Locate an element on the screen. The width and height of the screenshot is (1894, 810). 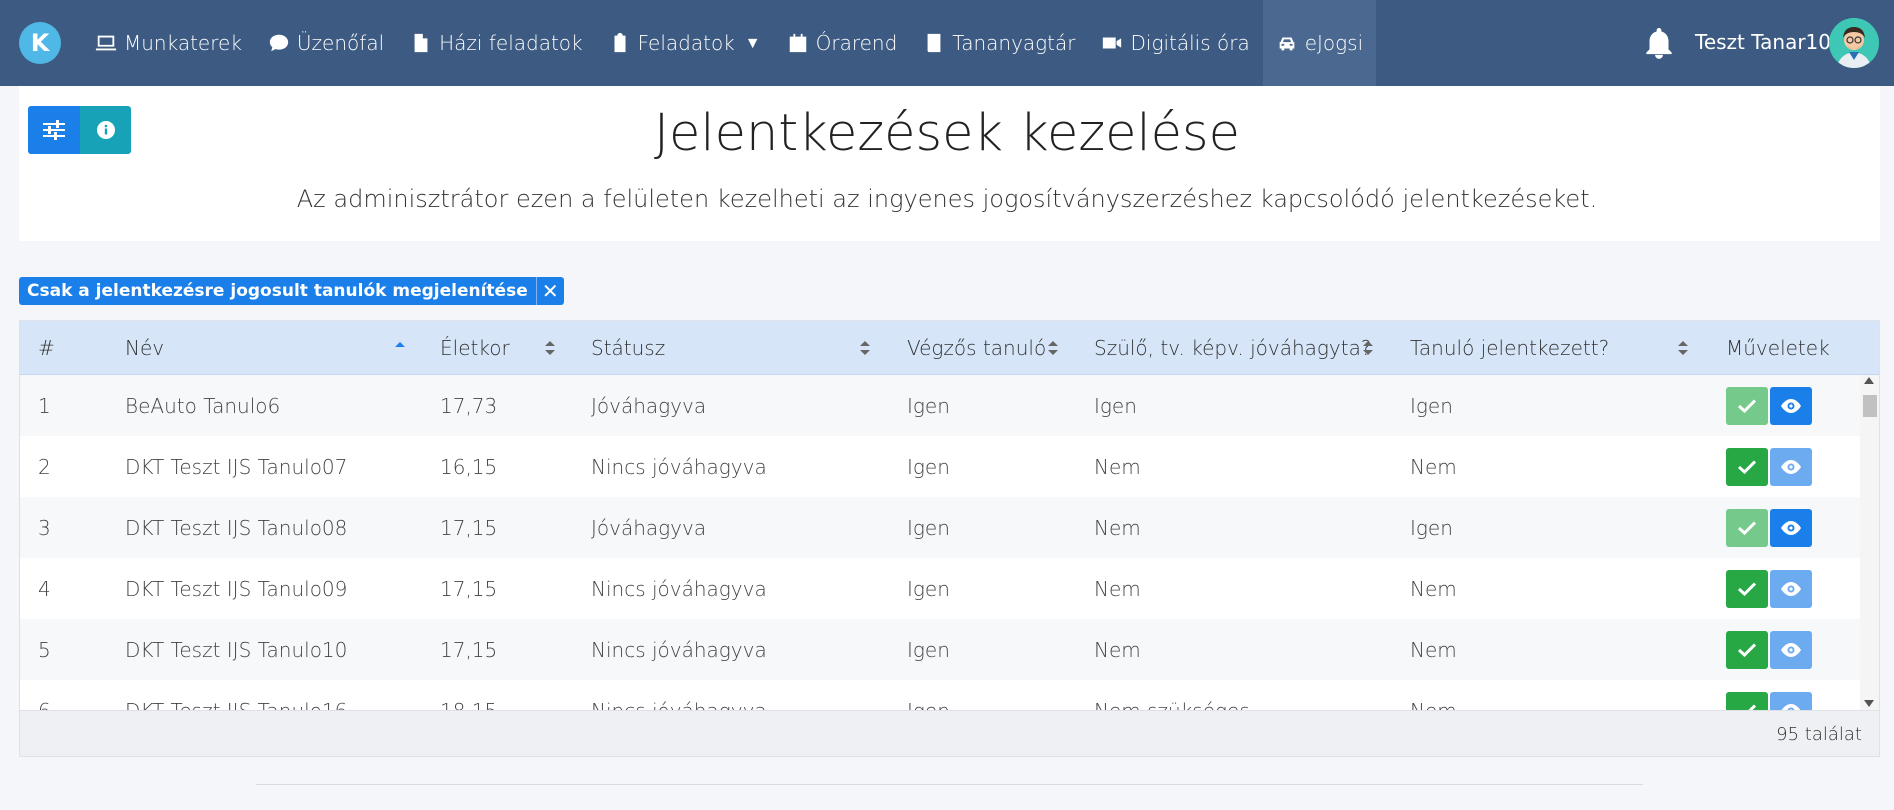
nav-item-label: Házi feladatok is located at coordinates (511, 43).